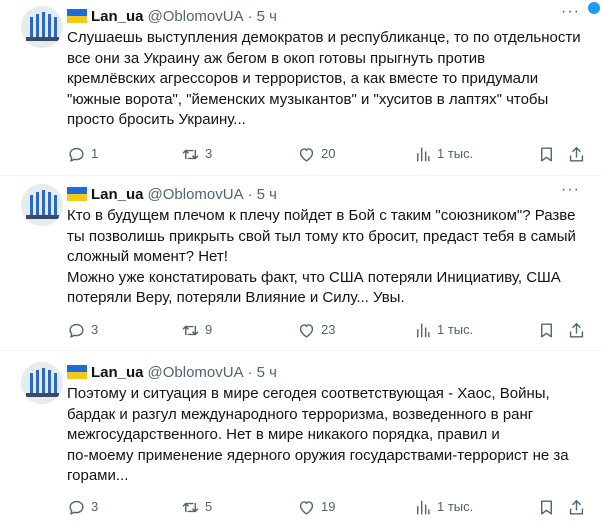  Describe the element at coordinates (209, 153) in the screenshot. I see `retweet-count: 3` at that location.